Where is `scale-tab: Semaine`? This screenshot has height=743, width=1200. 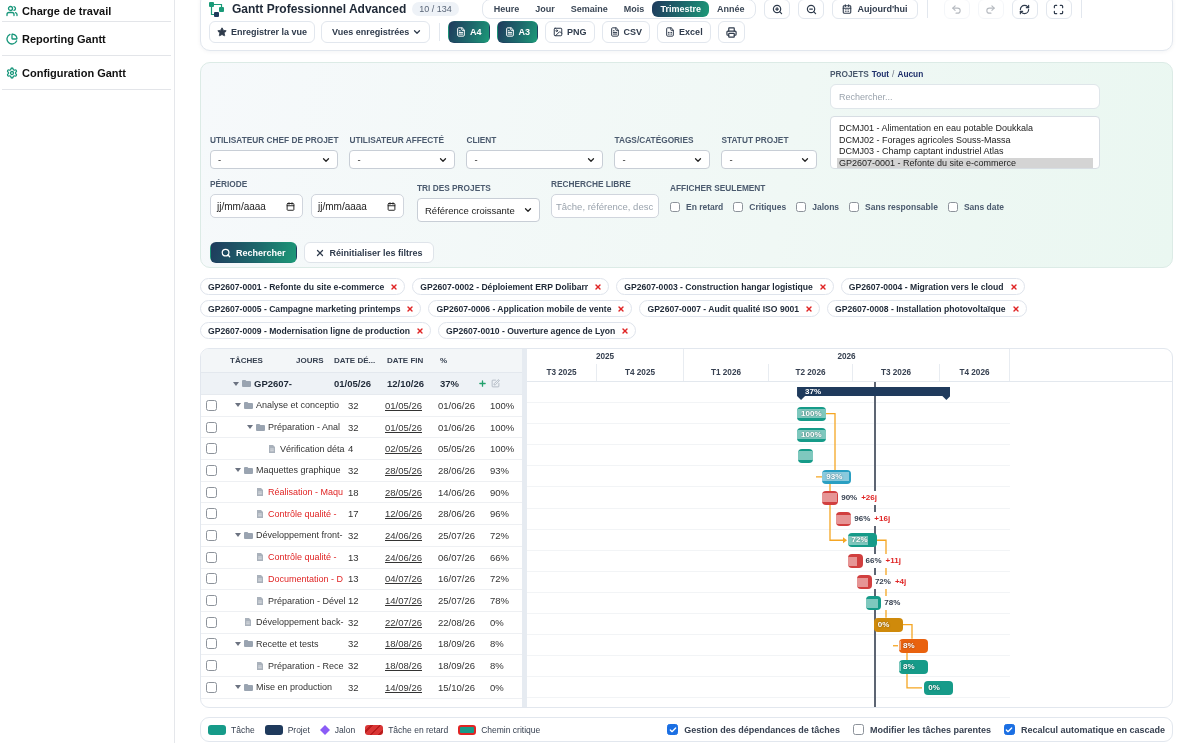 scale-tab: Semaine is located at coordinates (589, 9).